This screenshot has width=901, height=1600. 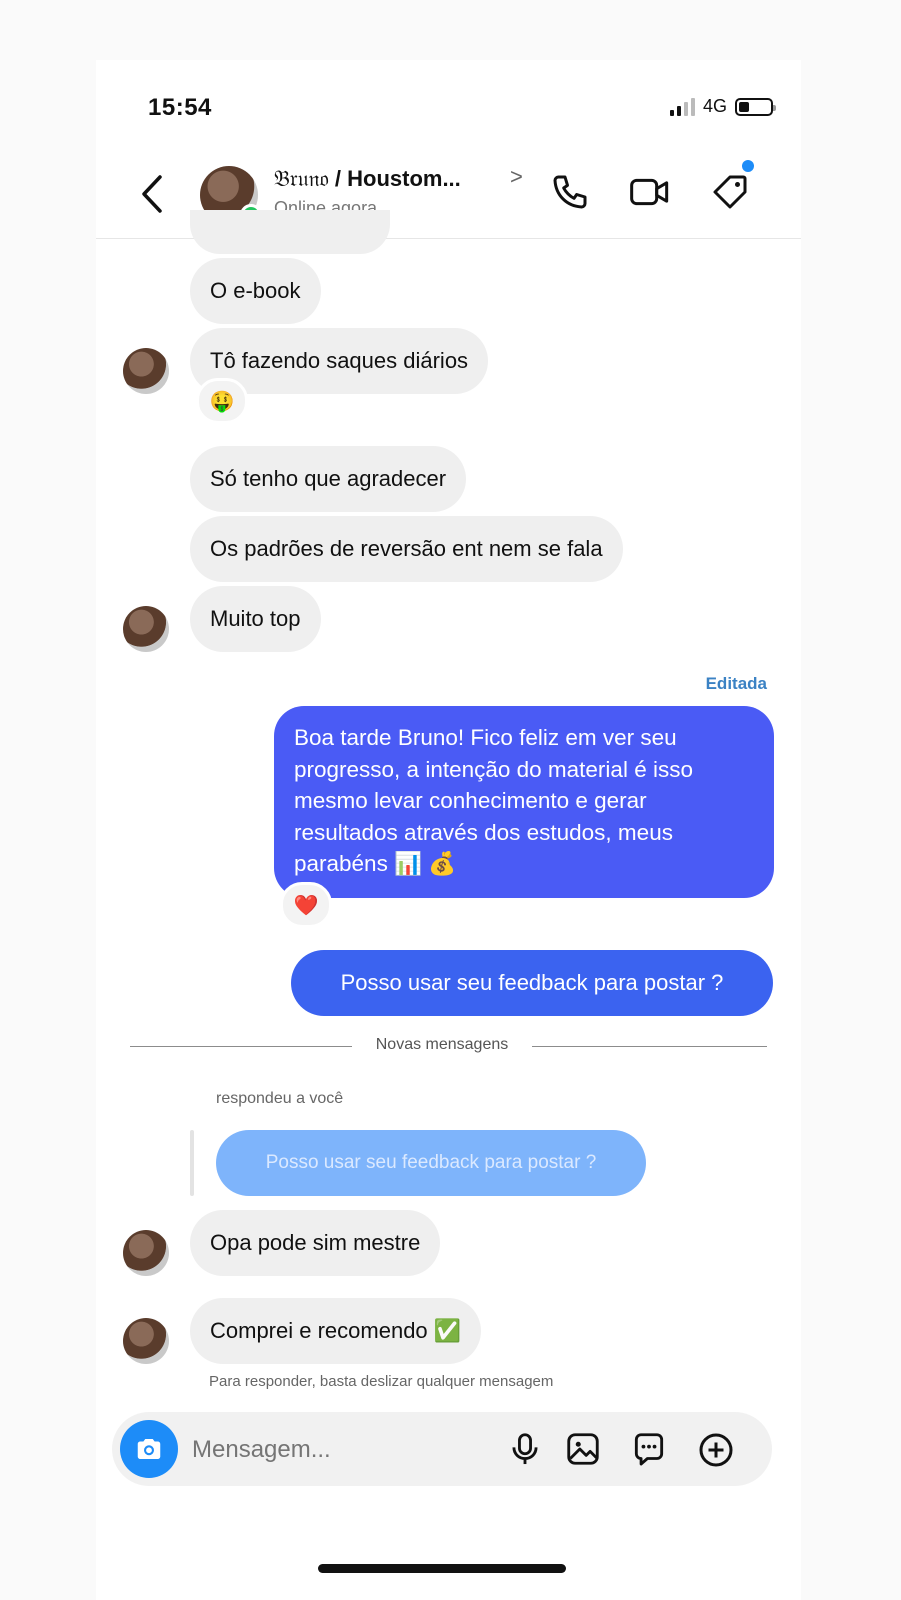 What do you see at coordinates (714, 106) in the screenshot?
I see `network-label: 4G` at bounding box center [714, 106].